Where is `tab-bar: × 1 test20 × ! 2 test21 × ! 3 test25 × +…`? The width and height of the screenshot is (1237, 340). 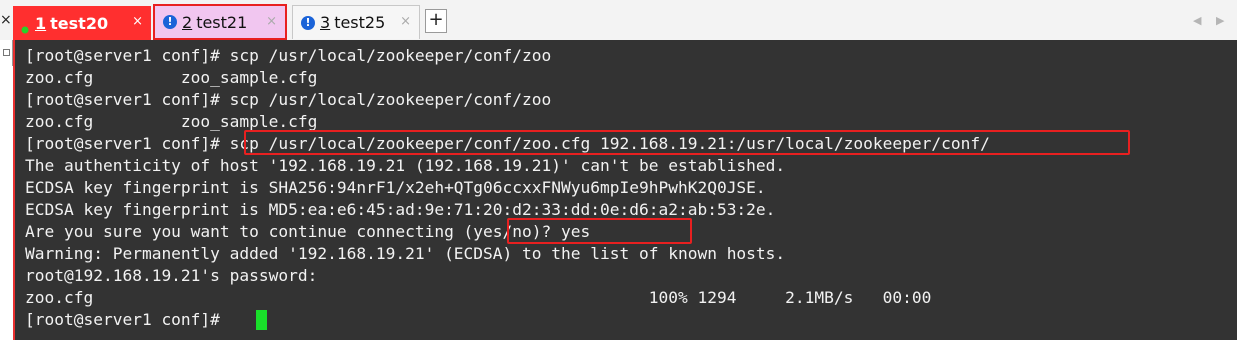 tab-bar: × 1 test20 × ! 2 test21 × ! 3 test25 × +… is located at coordinates (618, 20).